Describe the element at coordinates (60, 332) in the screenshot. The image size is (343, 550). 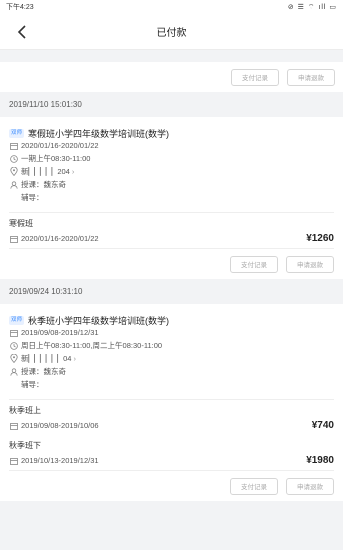
I see `date-range: 2019/09/08-2019/12/31` at that location.